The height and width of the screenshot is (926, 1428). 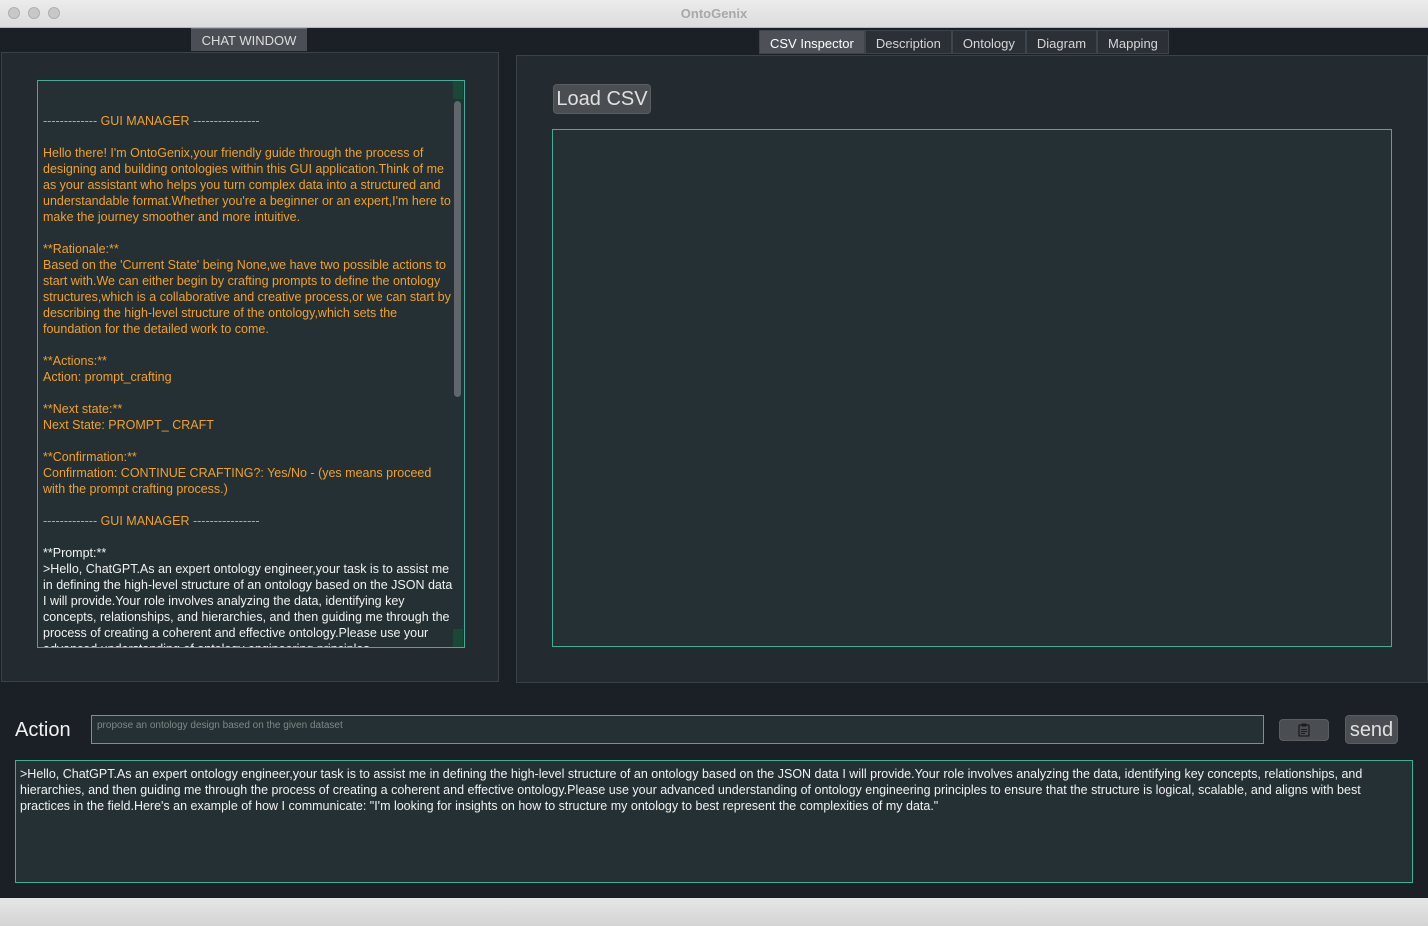 What do you see at coordinates (812, 42) in the screenshot?
I see `tab-csv-inspector: CSV Inspector` at bounding box center [812, 42].